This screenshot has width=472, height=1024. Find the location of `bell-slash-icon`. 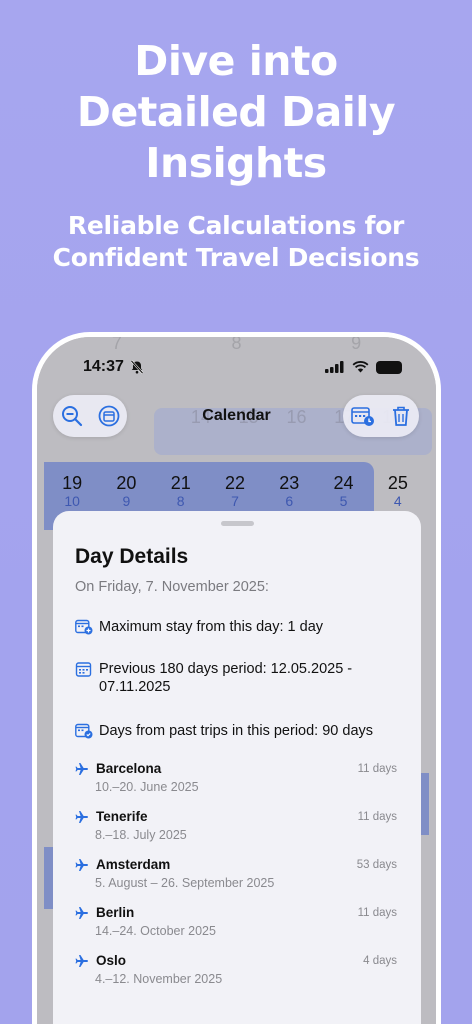

bell-slash-icon is located at coordinates (137, 367).